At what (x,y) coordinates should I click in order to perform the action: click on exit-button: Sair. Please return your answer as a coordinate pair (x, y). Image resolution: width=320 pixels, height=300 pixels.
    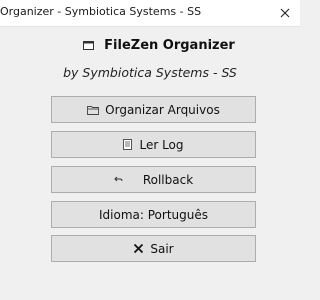
    Looking at the image, I should click on (153, 248).